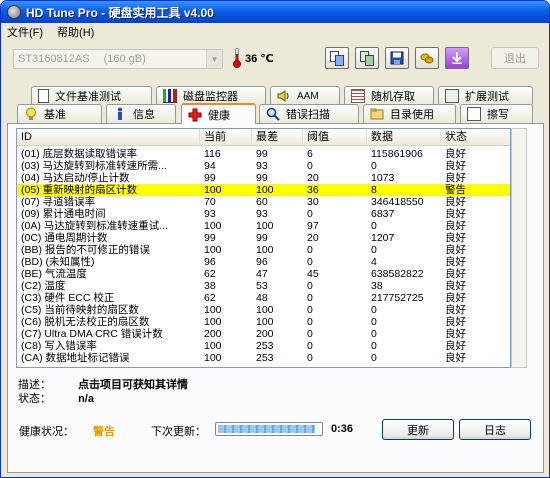  Describe the element at coordinates (305, 95) in the screenshot. I see `tab-aam: AAM` at that location.